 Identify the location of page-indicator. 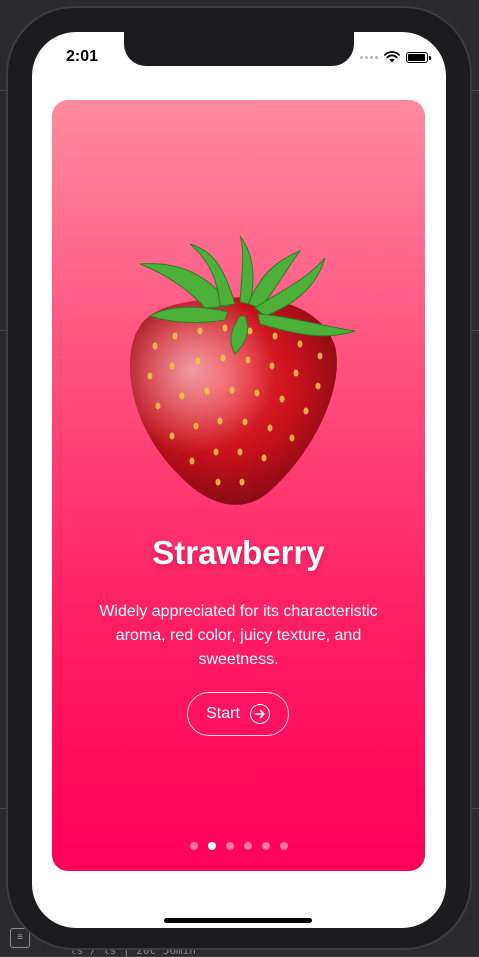
(238, 846).